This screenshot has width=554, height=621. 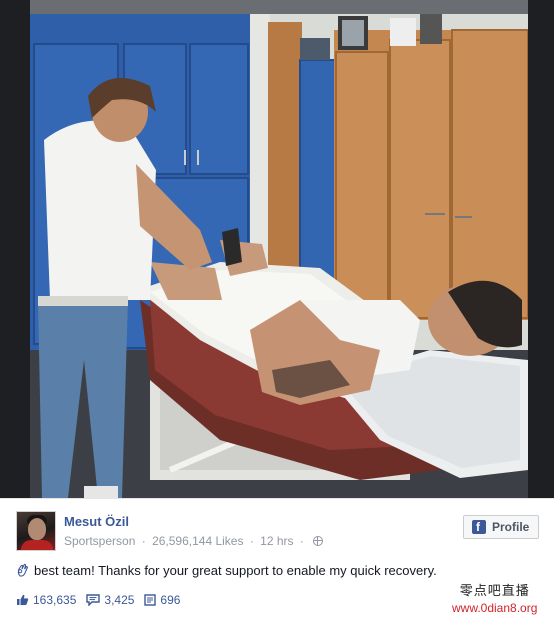 What do you see at coordinates (119, 600) in the screenshot?
I see `comment-count-value: 3,425` at bounding box center [119, 600].